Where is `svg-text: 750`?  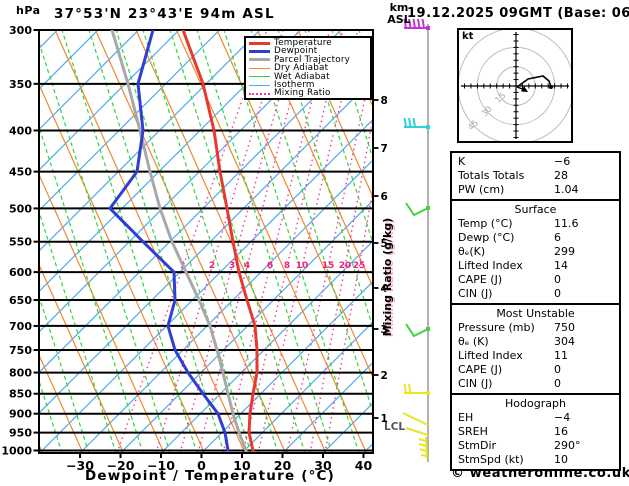
svg-text: 750 is located at coordinates (20, 350).